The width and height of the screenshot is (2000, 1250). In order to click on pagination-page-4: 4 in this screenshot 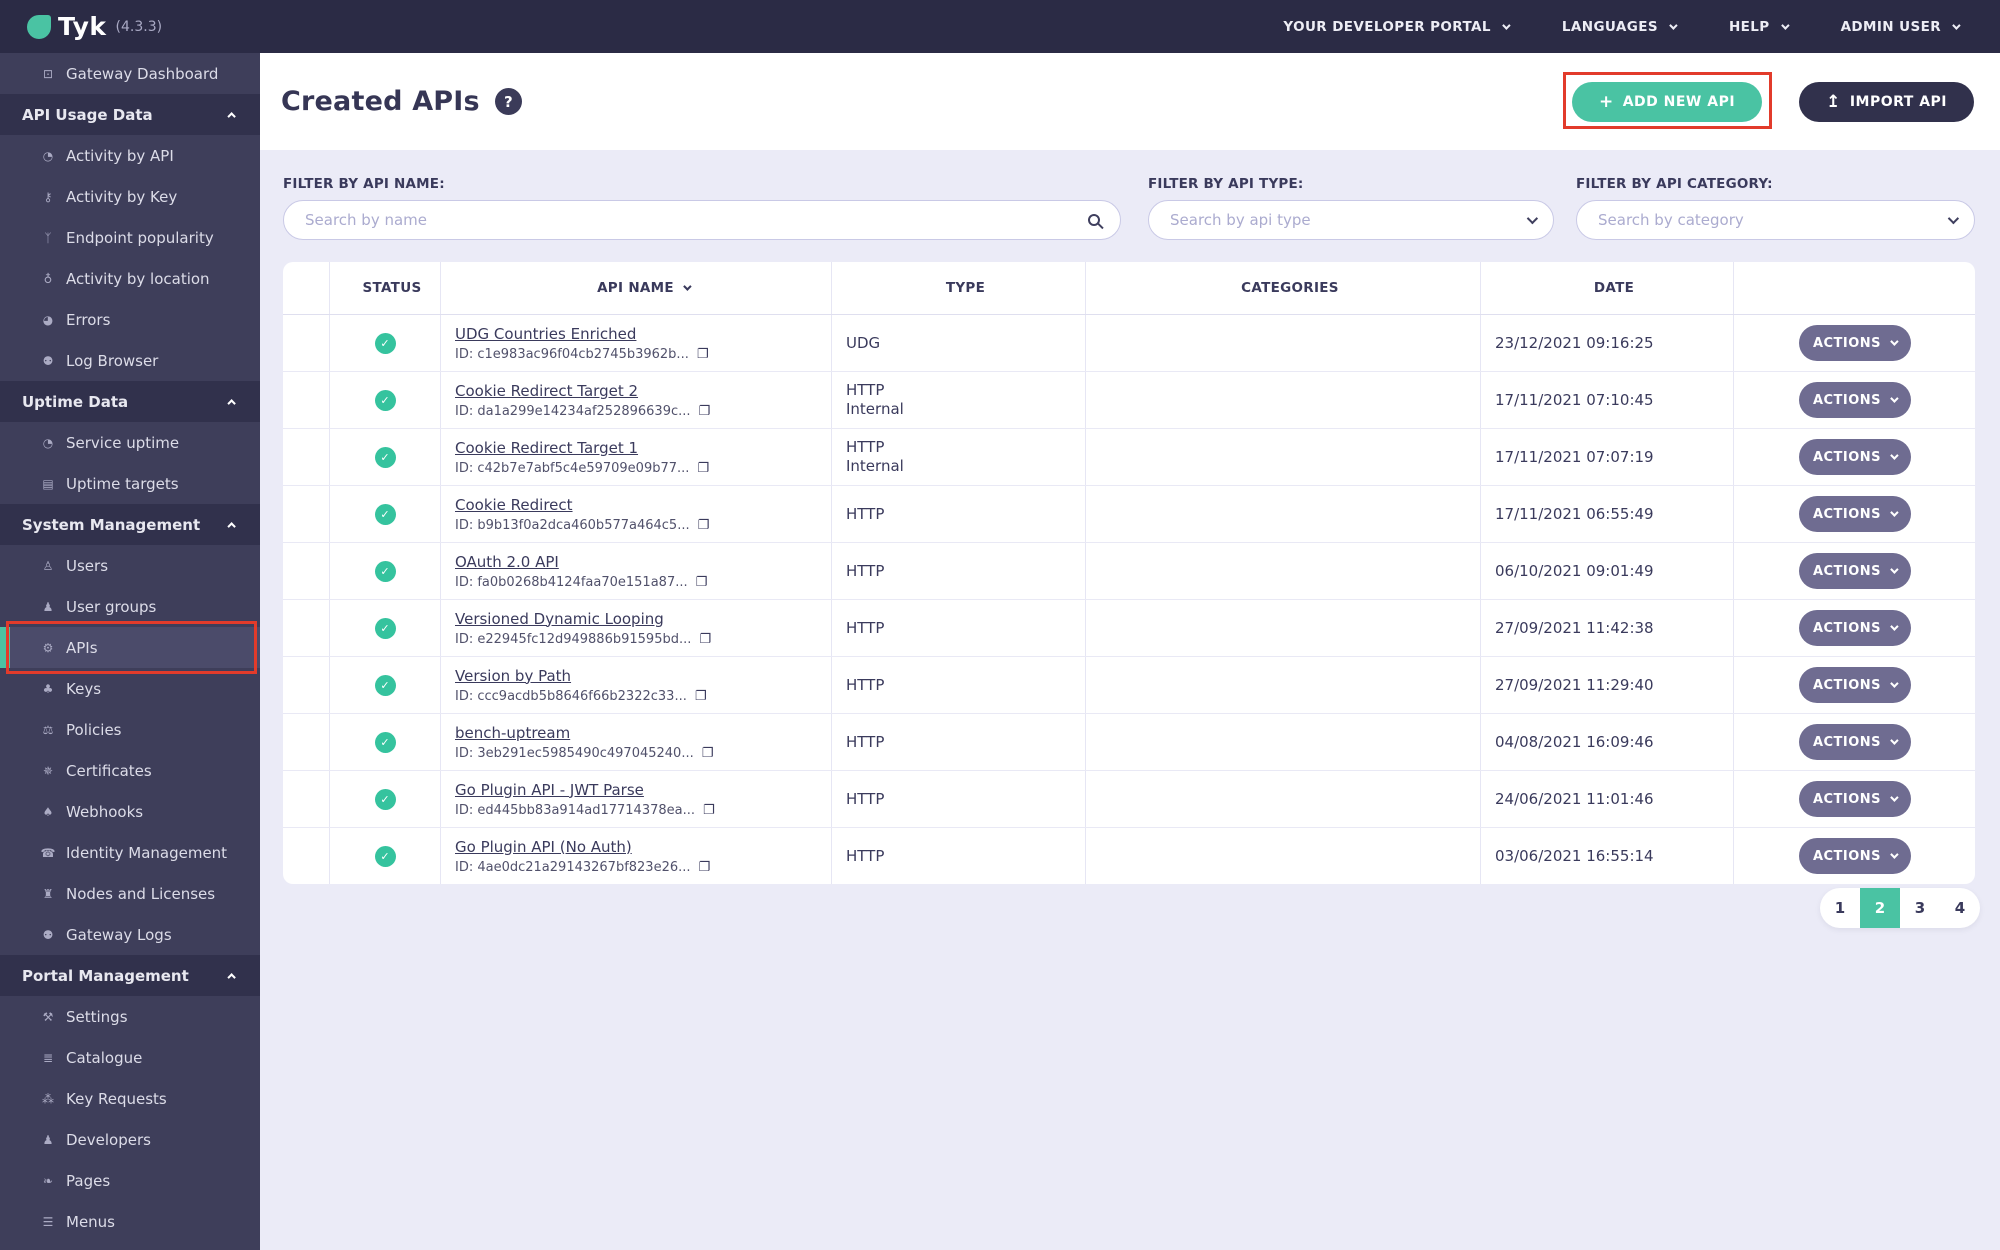, I will do `click(1960, 908)`.